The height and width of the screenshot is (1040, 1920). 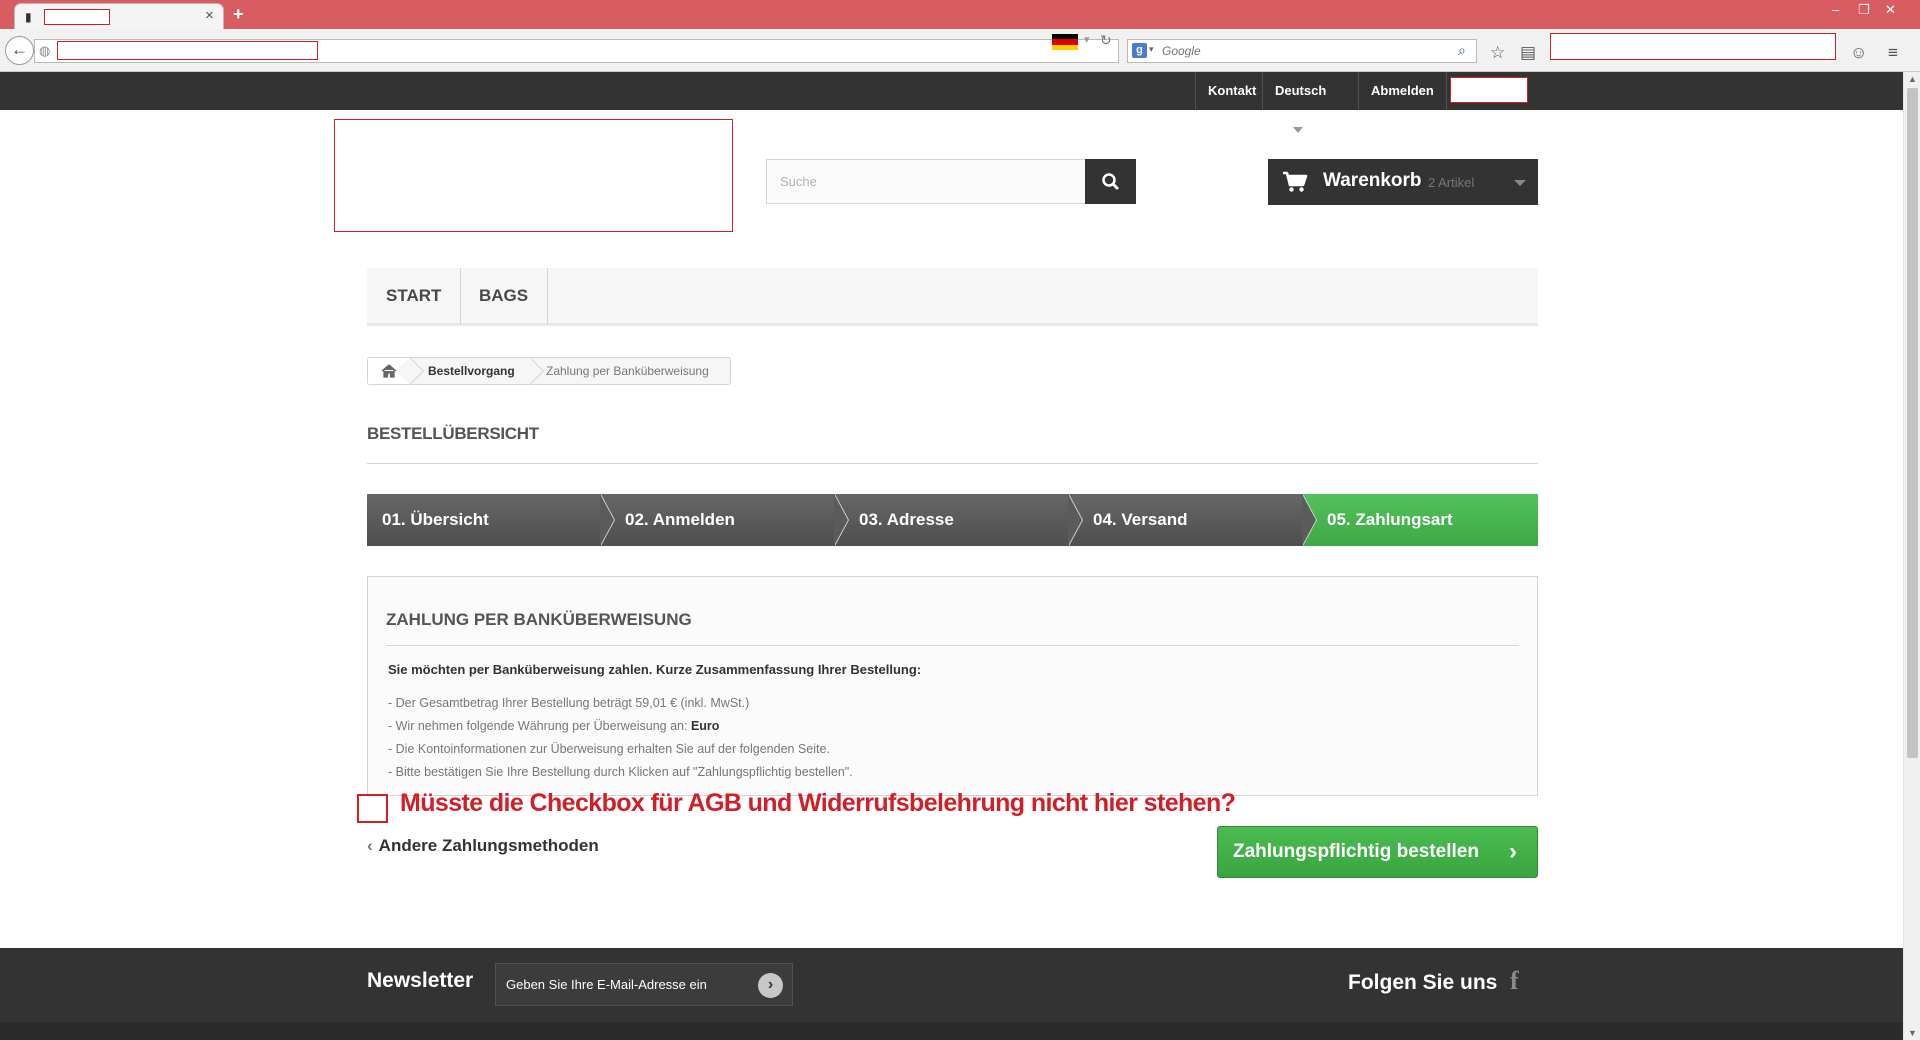 I want to click on scroll-thumb, so click(x=1912, y=423).